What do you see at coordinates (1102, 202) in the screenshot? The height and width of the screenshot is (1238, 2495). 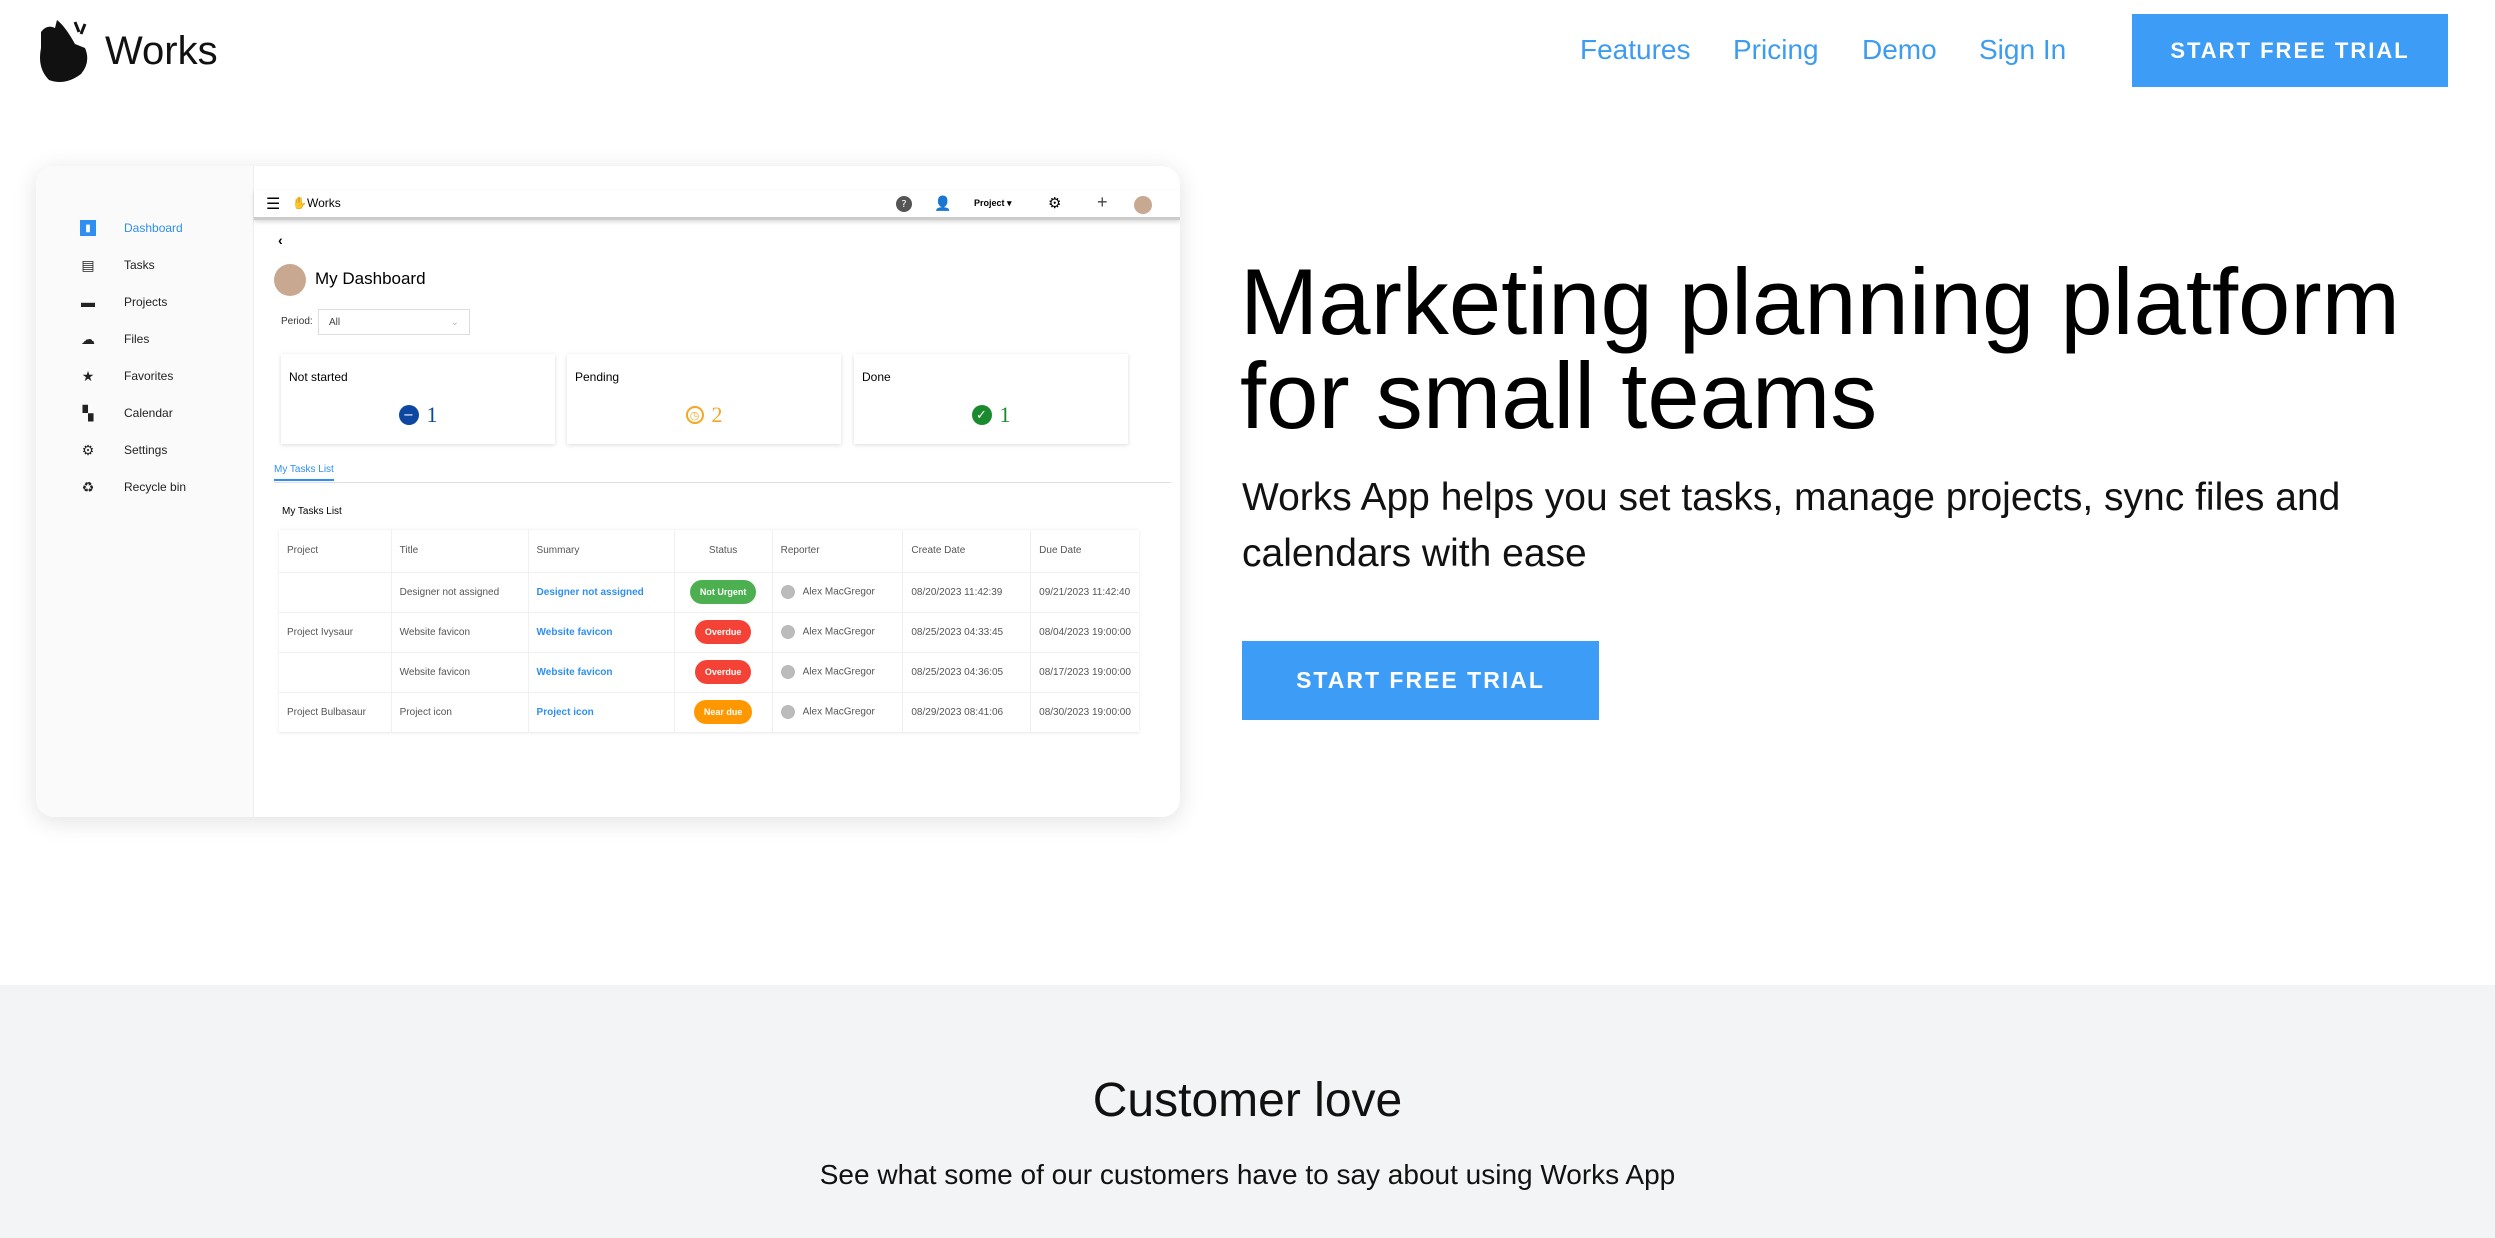 I see `plus-icon: +` at bounding box center [1102, 202].